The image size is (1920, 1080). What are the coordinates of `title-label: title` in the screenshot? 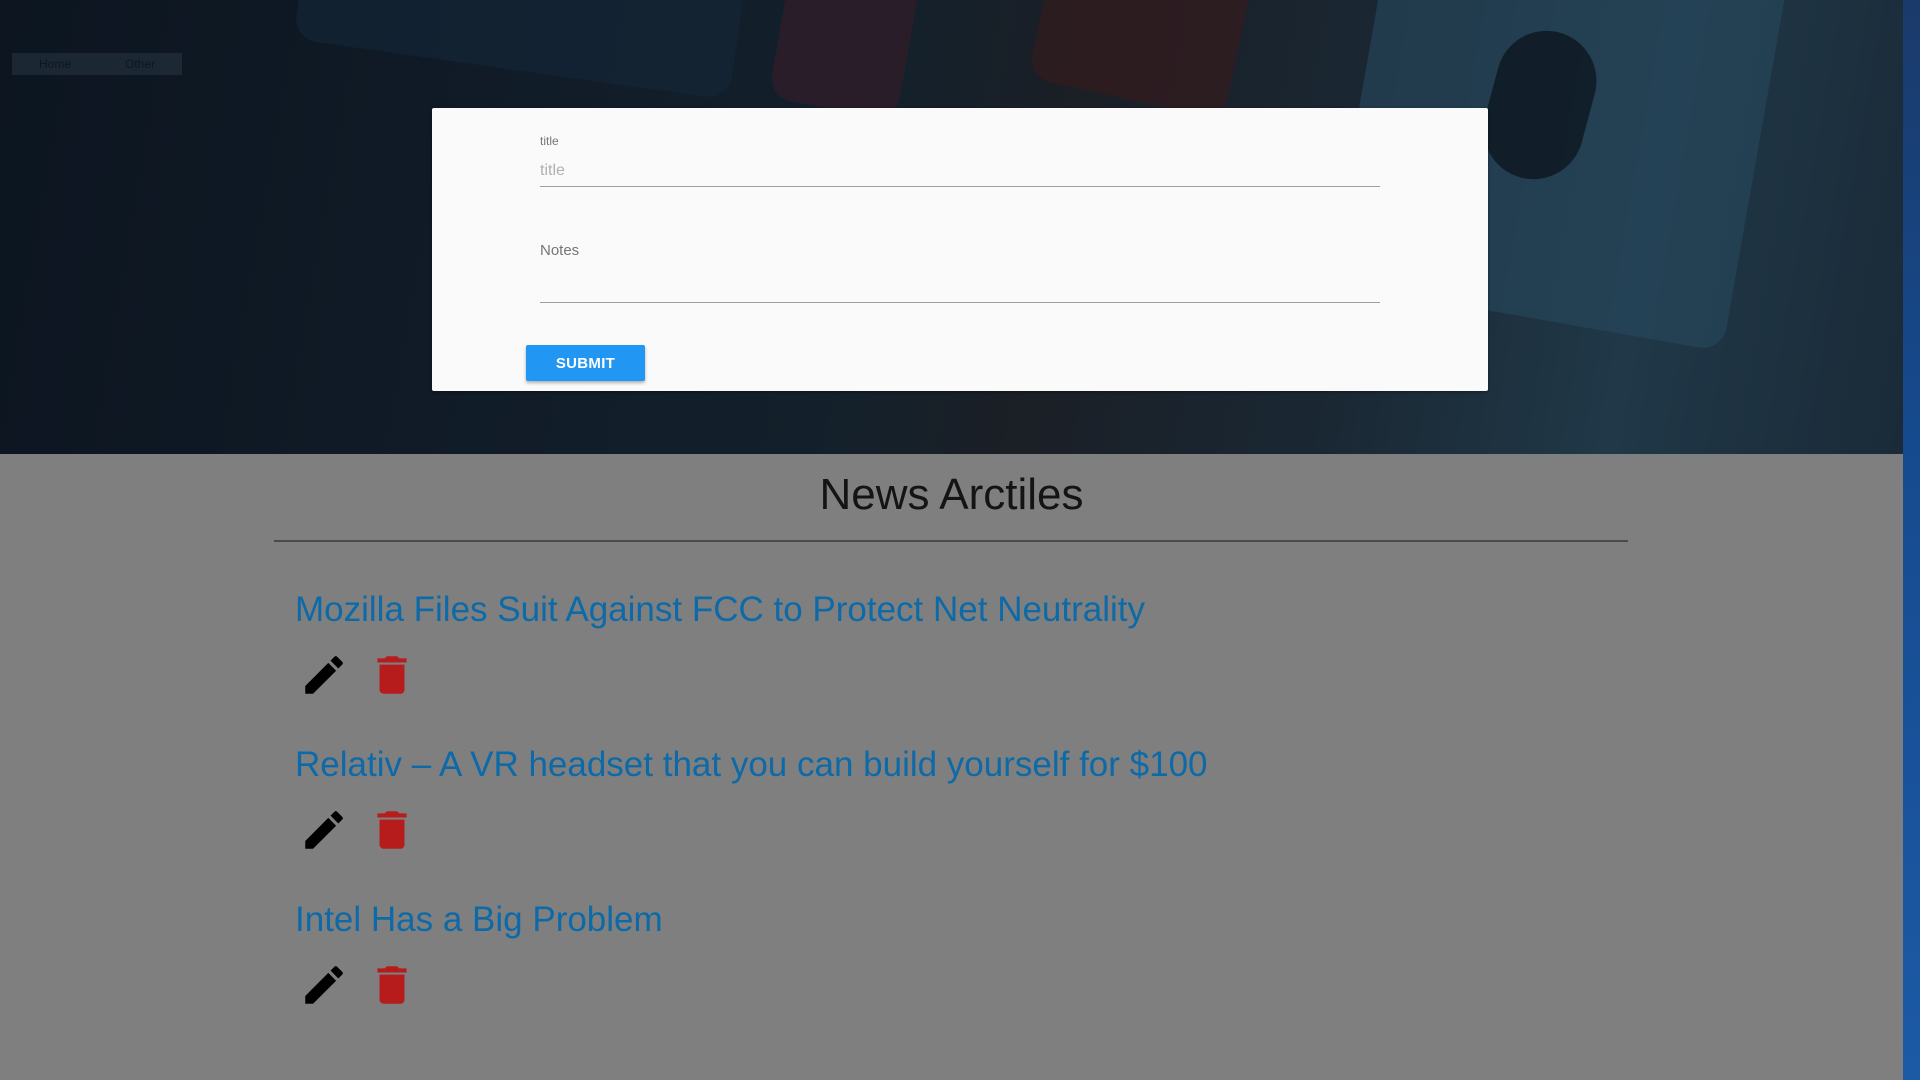 It's located at (549, 141).